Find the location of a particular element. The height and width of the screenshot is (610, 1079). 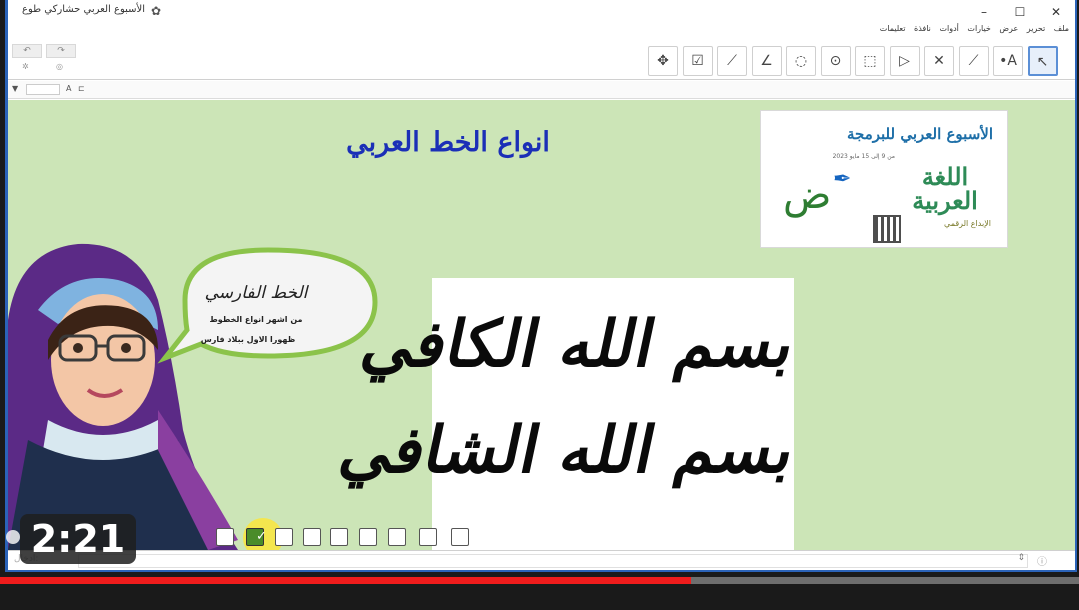

play-indicator-icon is located at coordinates (13, 537).